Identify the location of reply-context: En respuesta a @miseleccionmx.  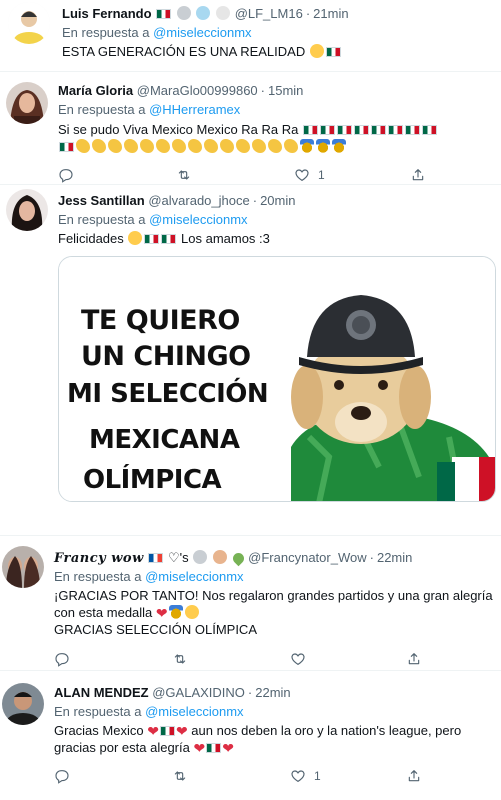
(149, 712).